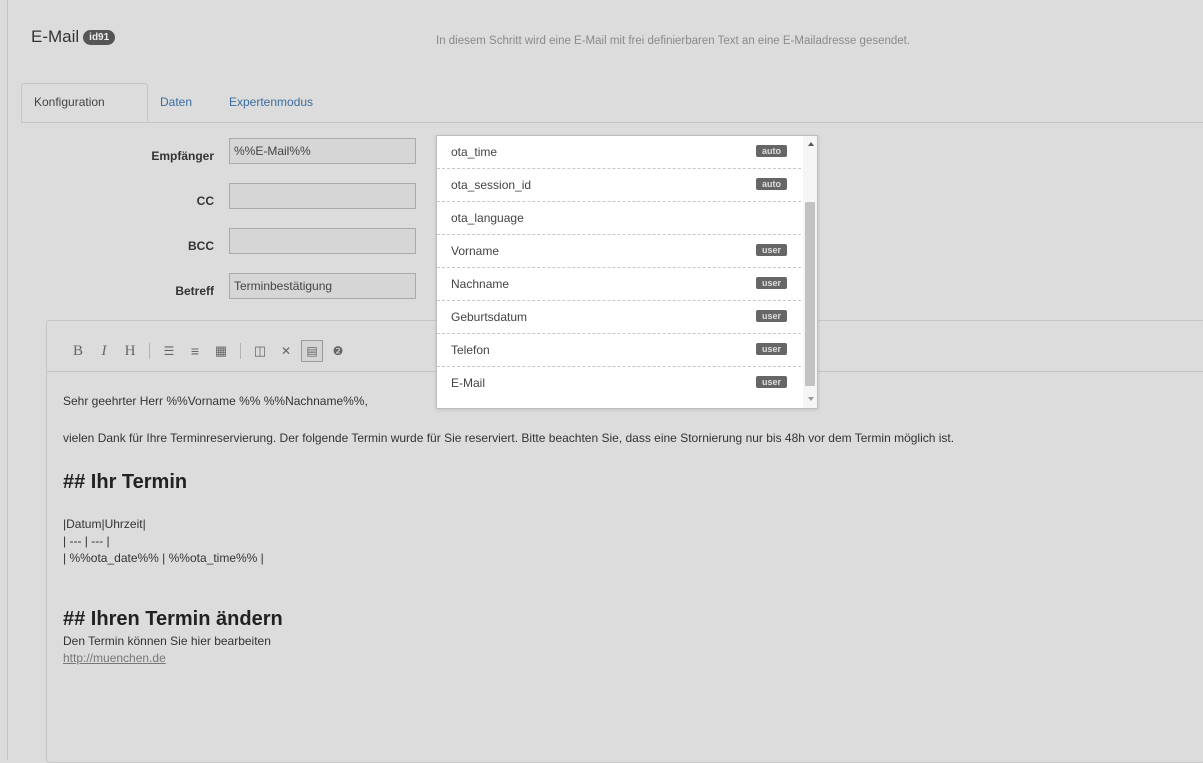 The height and width of the screenshot is (763, 1203). What do you see at coordinates (194, 291) in the screenshot?
I see `subject-label: Betreff` at bounding box center [194, 291].